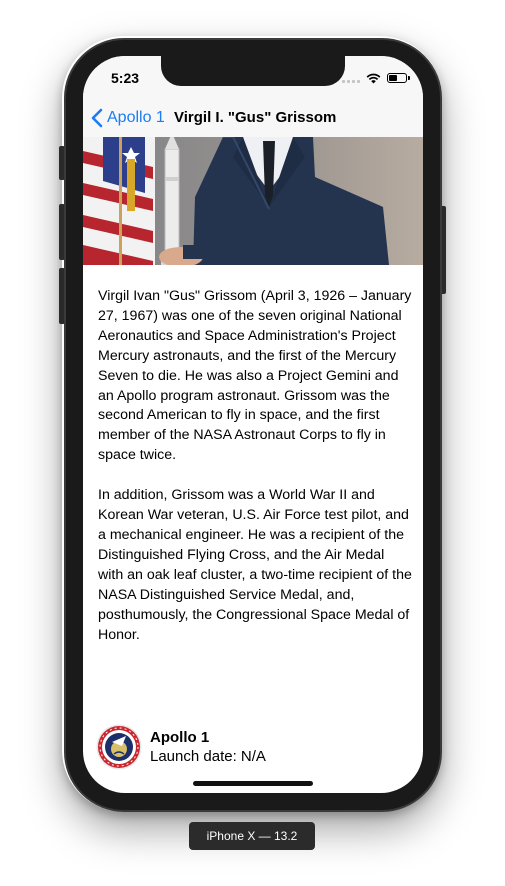 The height and width of the screenshot is (886, 505). I want to click on launch-date: Launch date: N/A, so click(208, 756).